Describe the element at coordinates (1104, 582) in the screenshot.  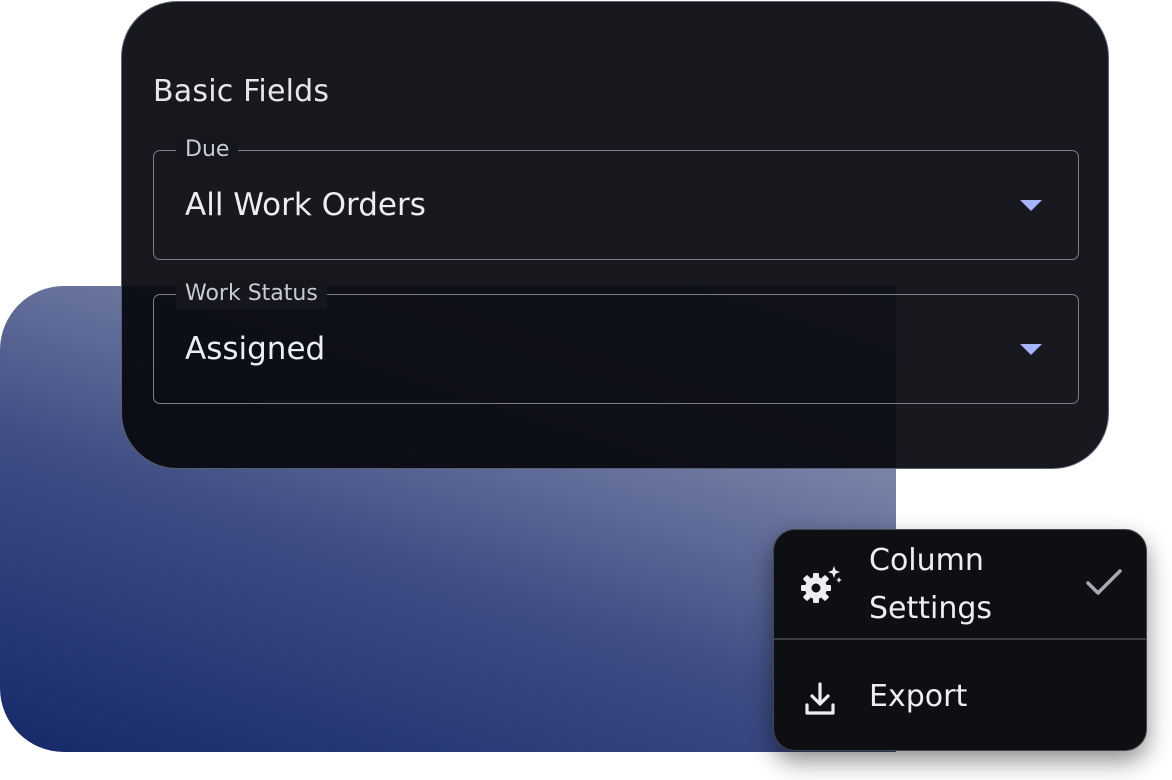
I see `checkmark-icon` at that location.